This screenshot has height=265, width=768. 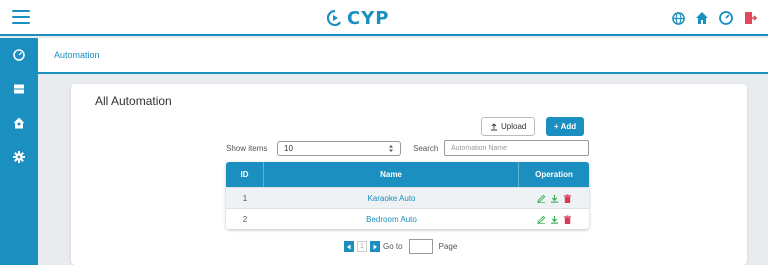 What do you see at coordinates (245, 219) in the screenshot?
I see `row-id: 2` at bounding box center [245, 219].